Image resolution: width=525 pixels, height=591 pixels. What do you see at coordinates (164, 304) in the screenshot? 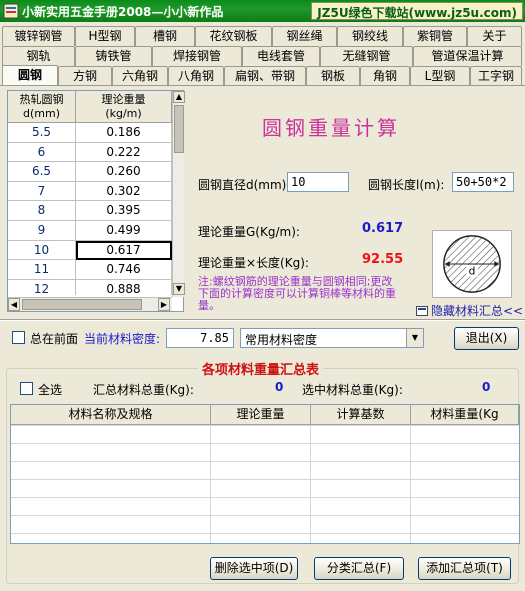
I see `scroll-right-icon: ▶` at bounding box center [164, 304].